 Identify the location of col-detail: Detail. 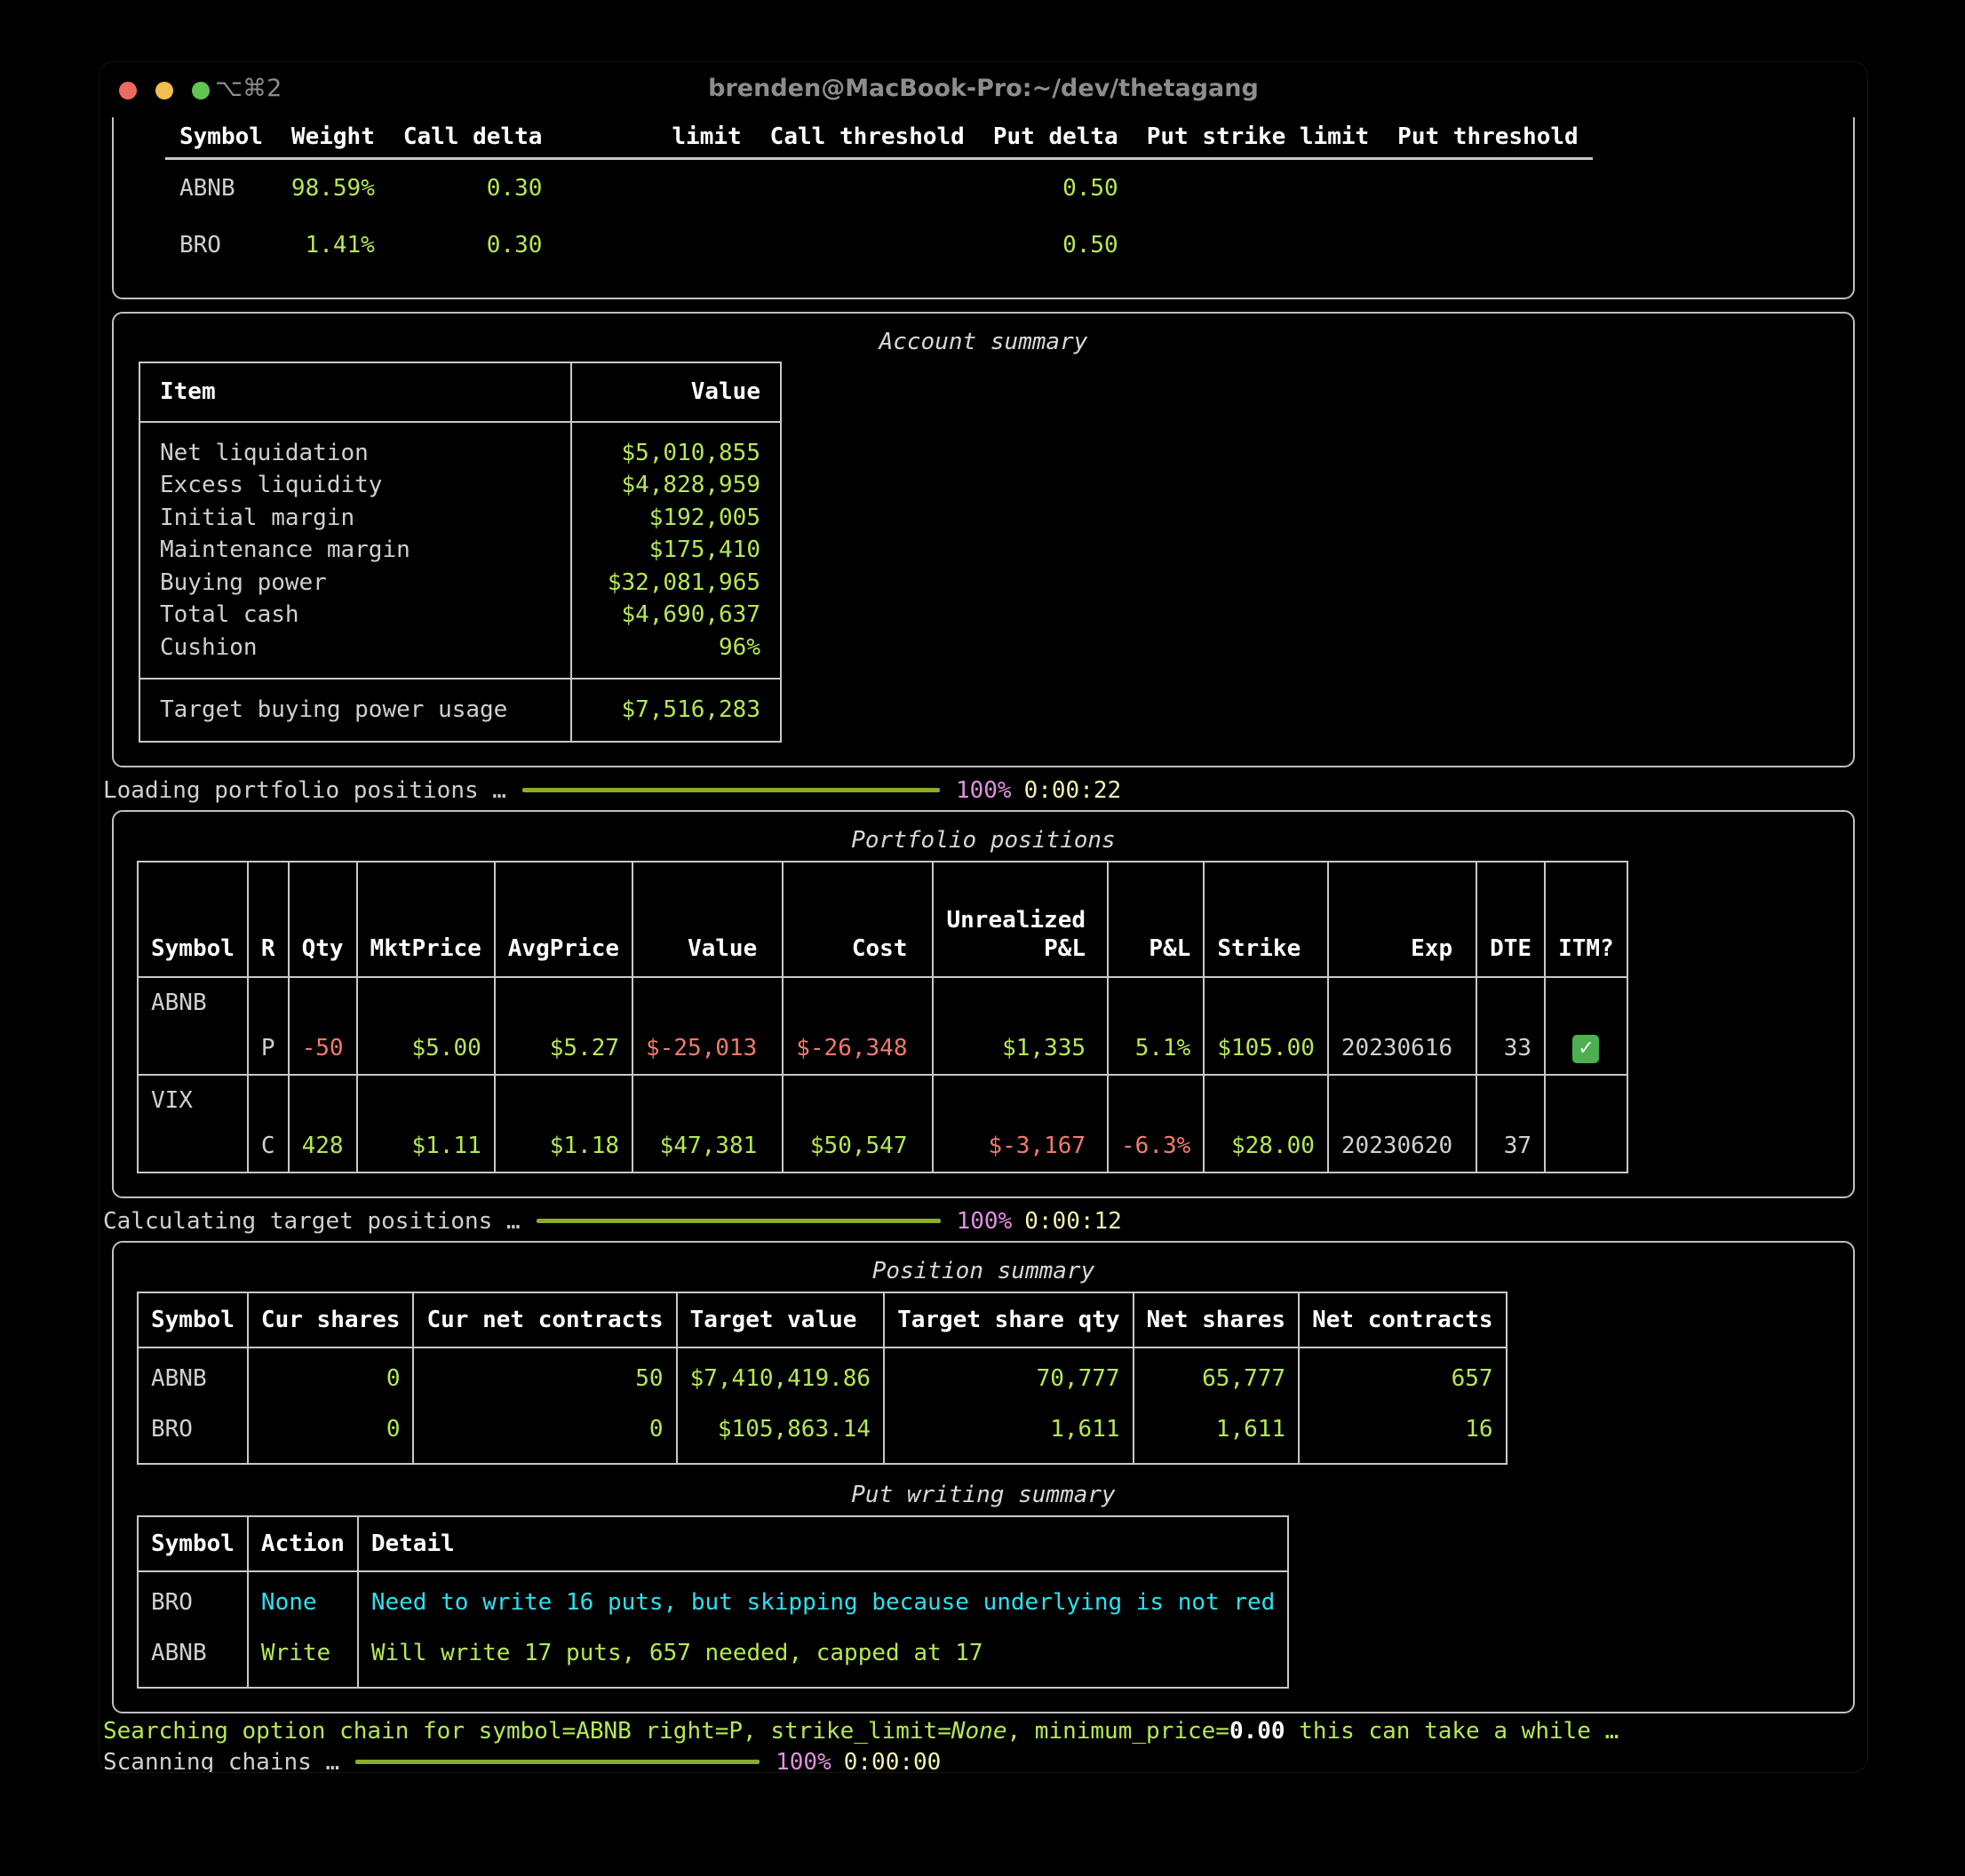
(823, 1543).